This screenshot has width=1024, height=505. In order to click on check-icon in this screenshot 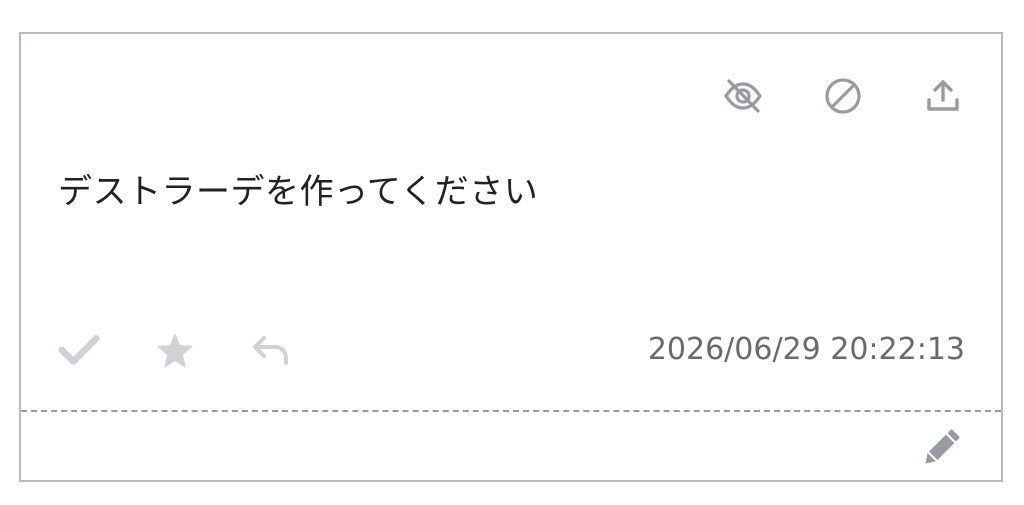, I will do `click(79, 350)`.